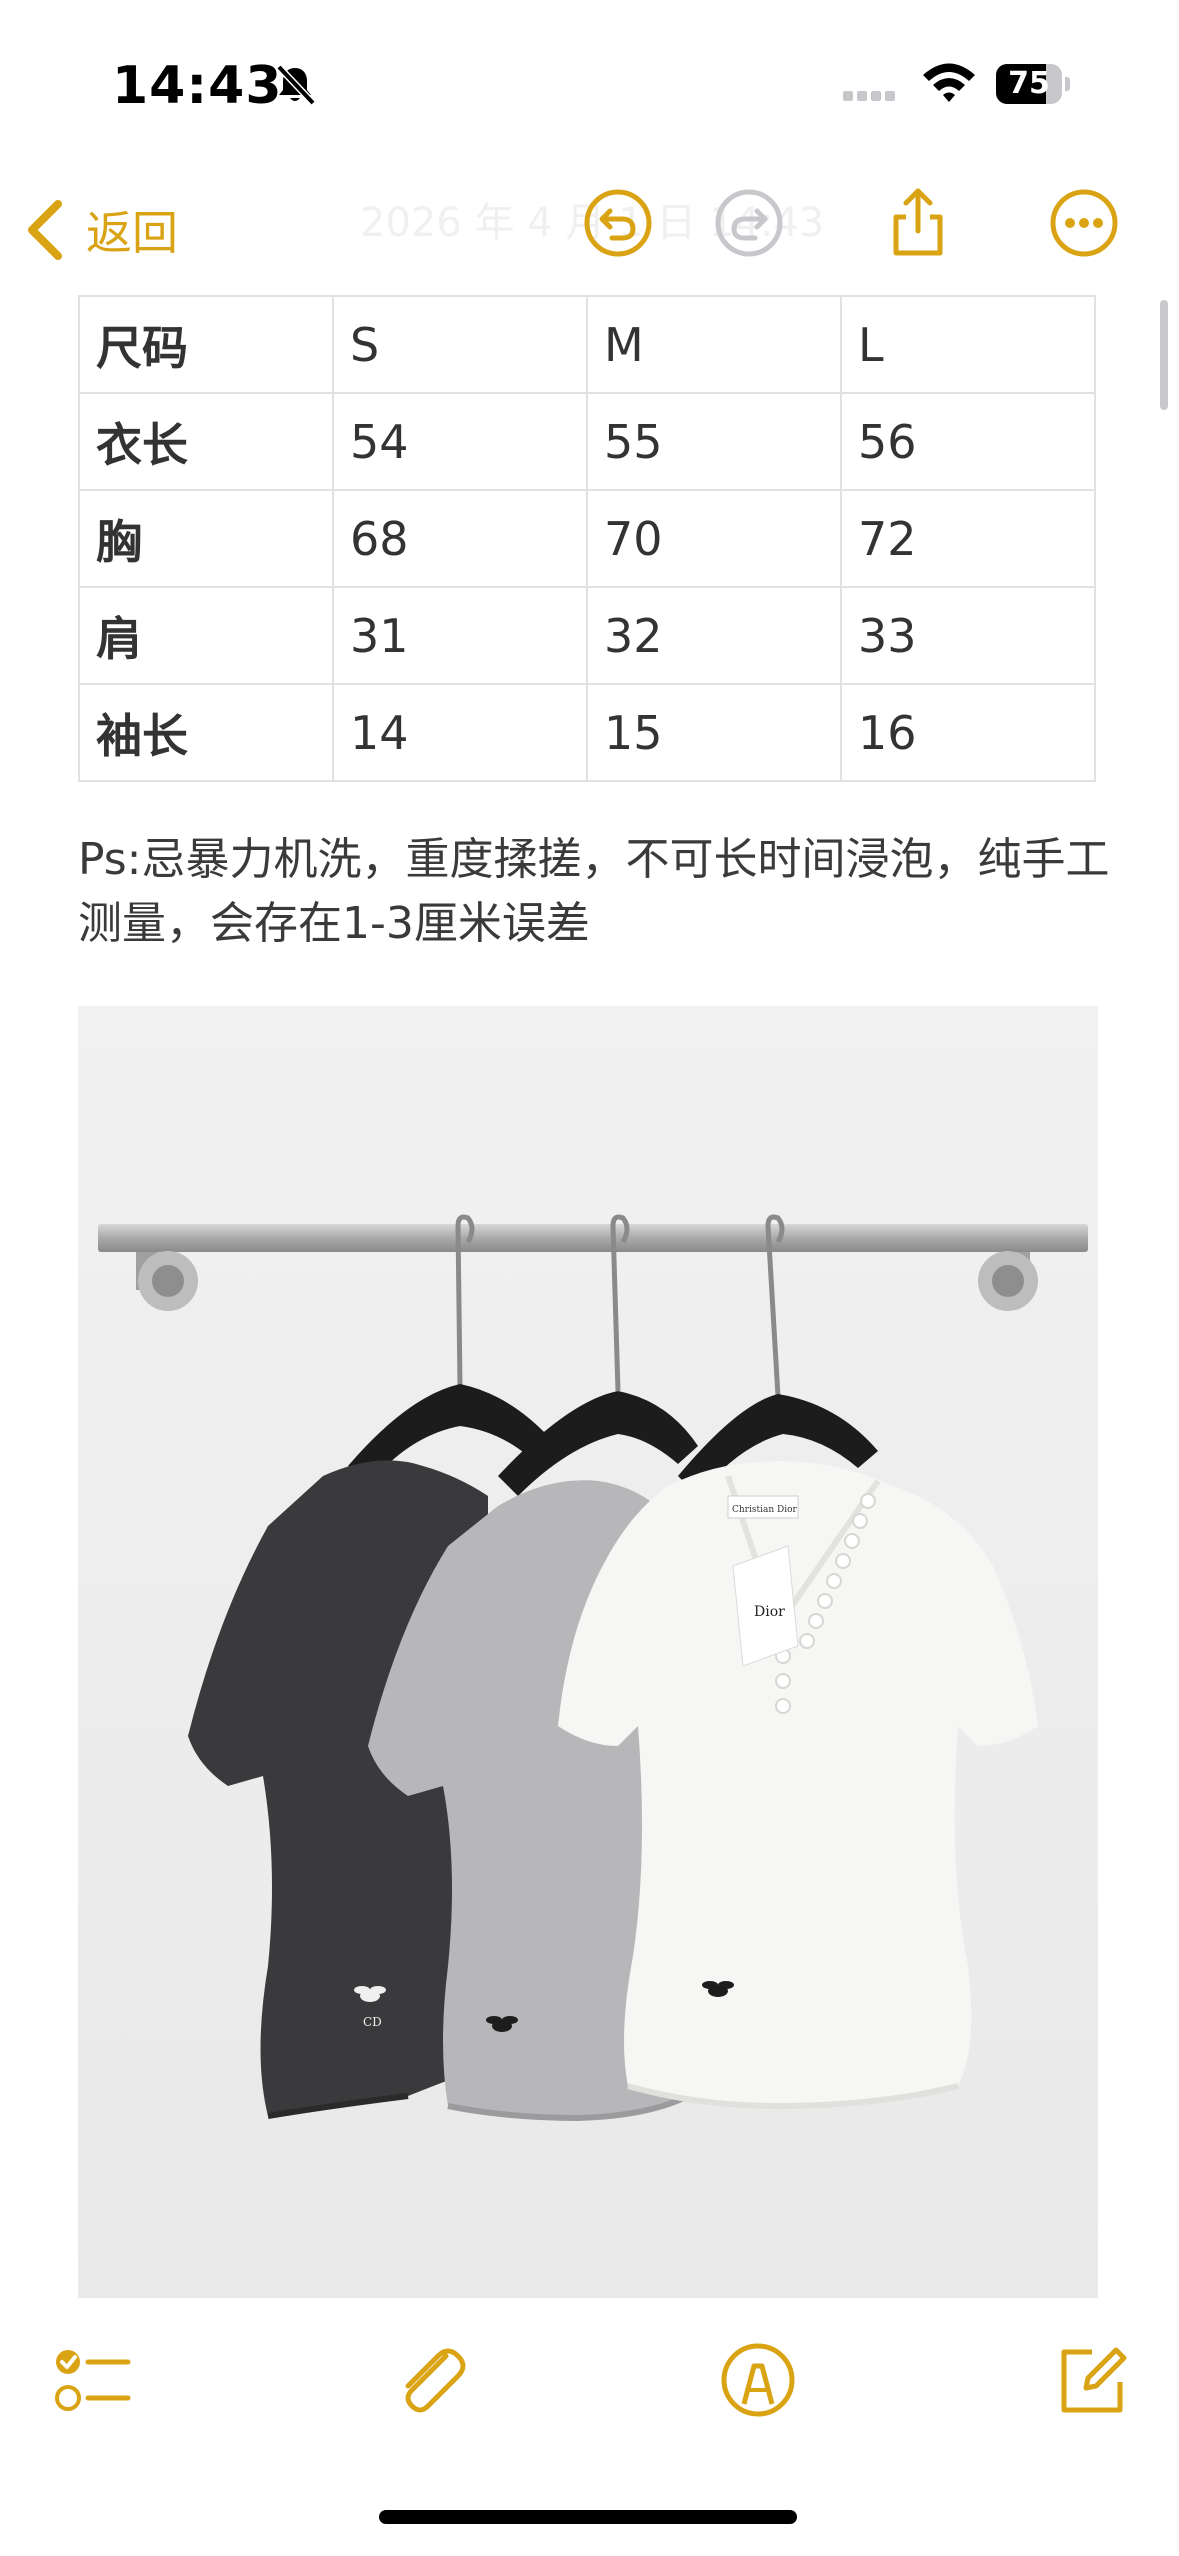  Describe the element at coordinates (197, 86) in the screenshot. I see `clock: 14:43` at that location.